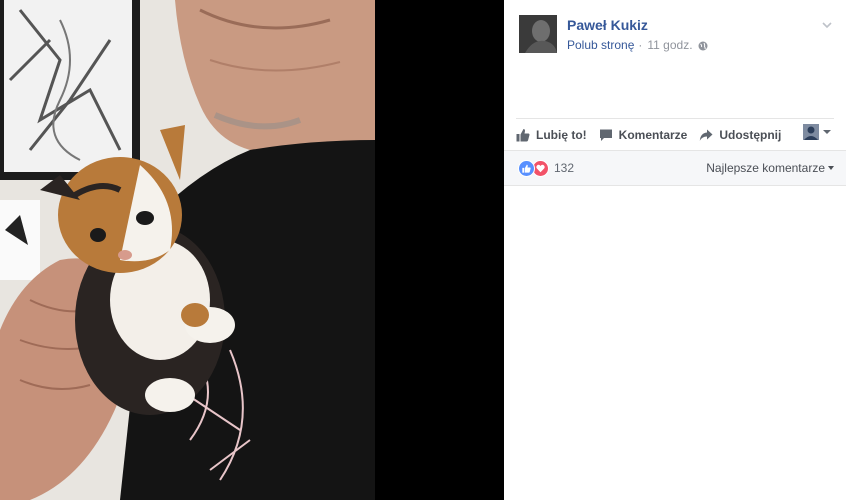 The height and width of the screenshot is (500, 846). I want to click on post-actions-bar: Lubię to! Komentarze Udostępnij, so click(675, 134).